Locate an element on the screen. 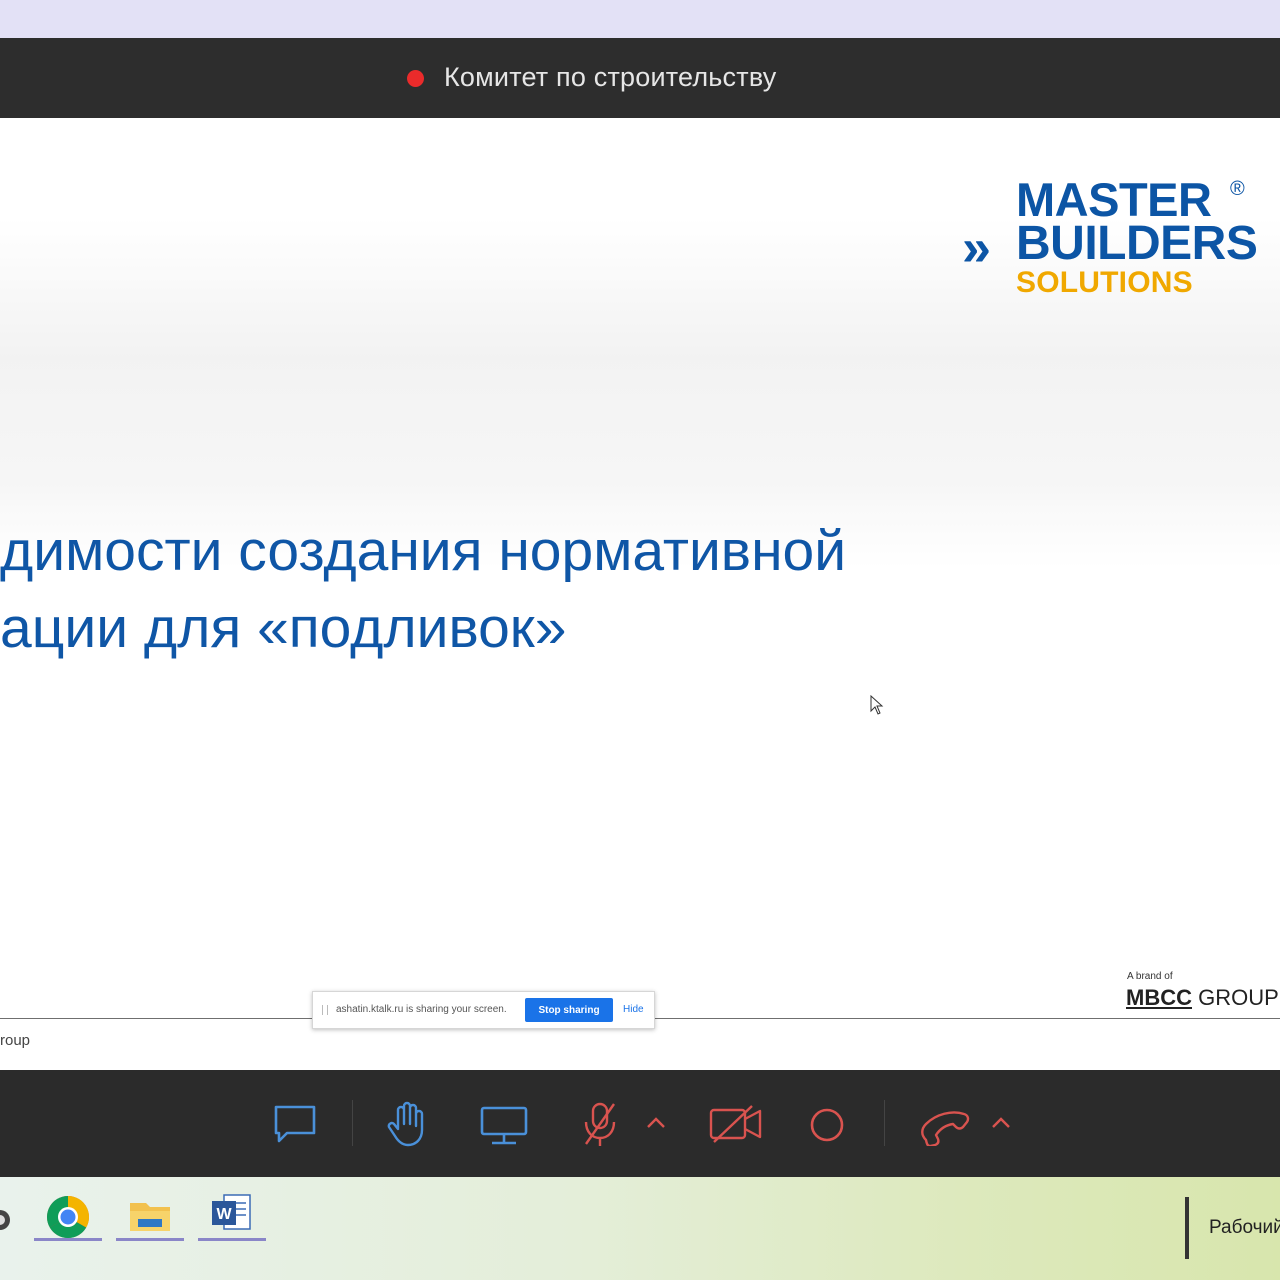  chat-icon is located at coordinates (295, 1124).